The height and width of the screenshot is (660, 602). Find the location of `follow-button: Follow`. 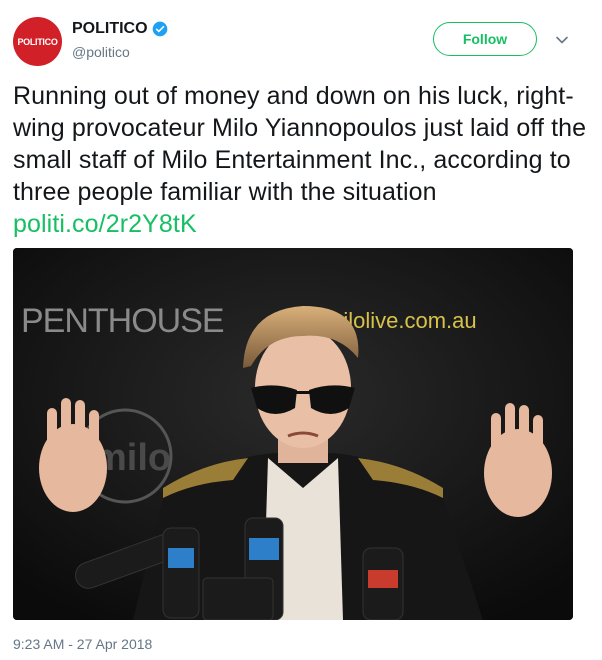

follow-button: Follow is located at coordinates (485, 39).